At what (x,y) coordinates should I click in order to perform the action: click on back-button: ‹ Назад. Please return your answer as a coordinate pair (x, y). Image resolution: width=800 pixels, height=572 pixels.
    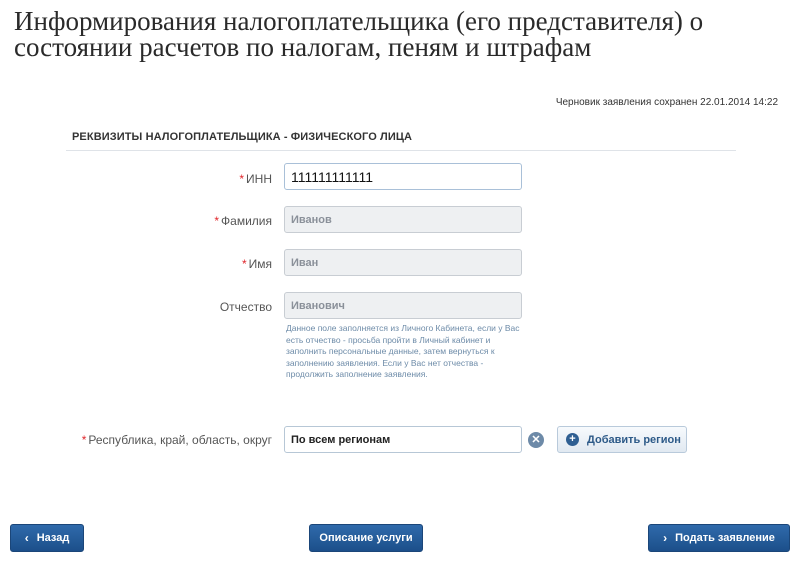
    Looking at the image, I should click on (47, 538).